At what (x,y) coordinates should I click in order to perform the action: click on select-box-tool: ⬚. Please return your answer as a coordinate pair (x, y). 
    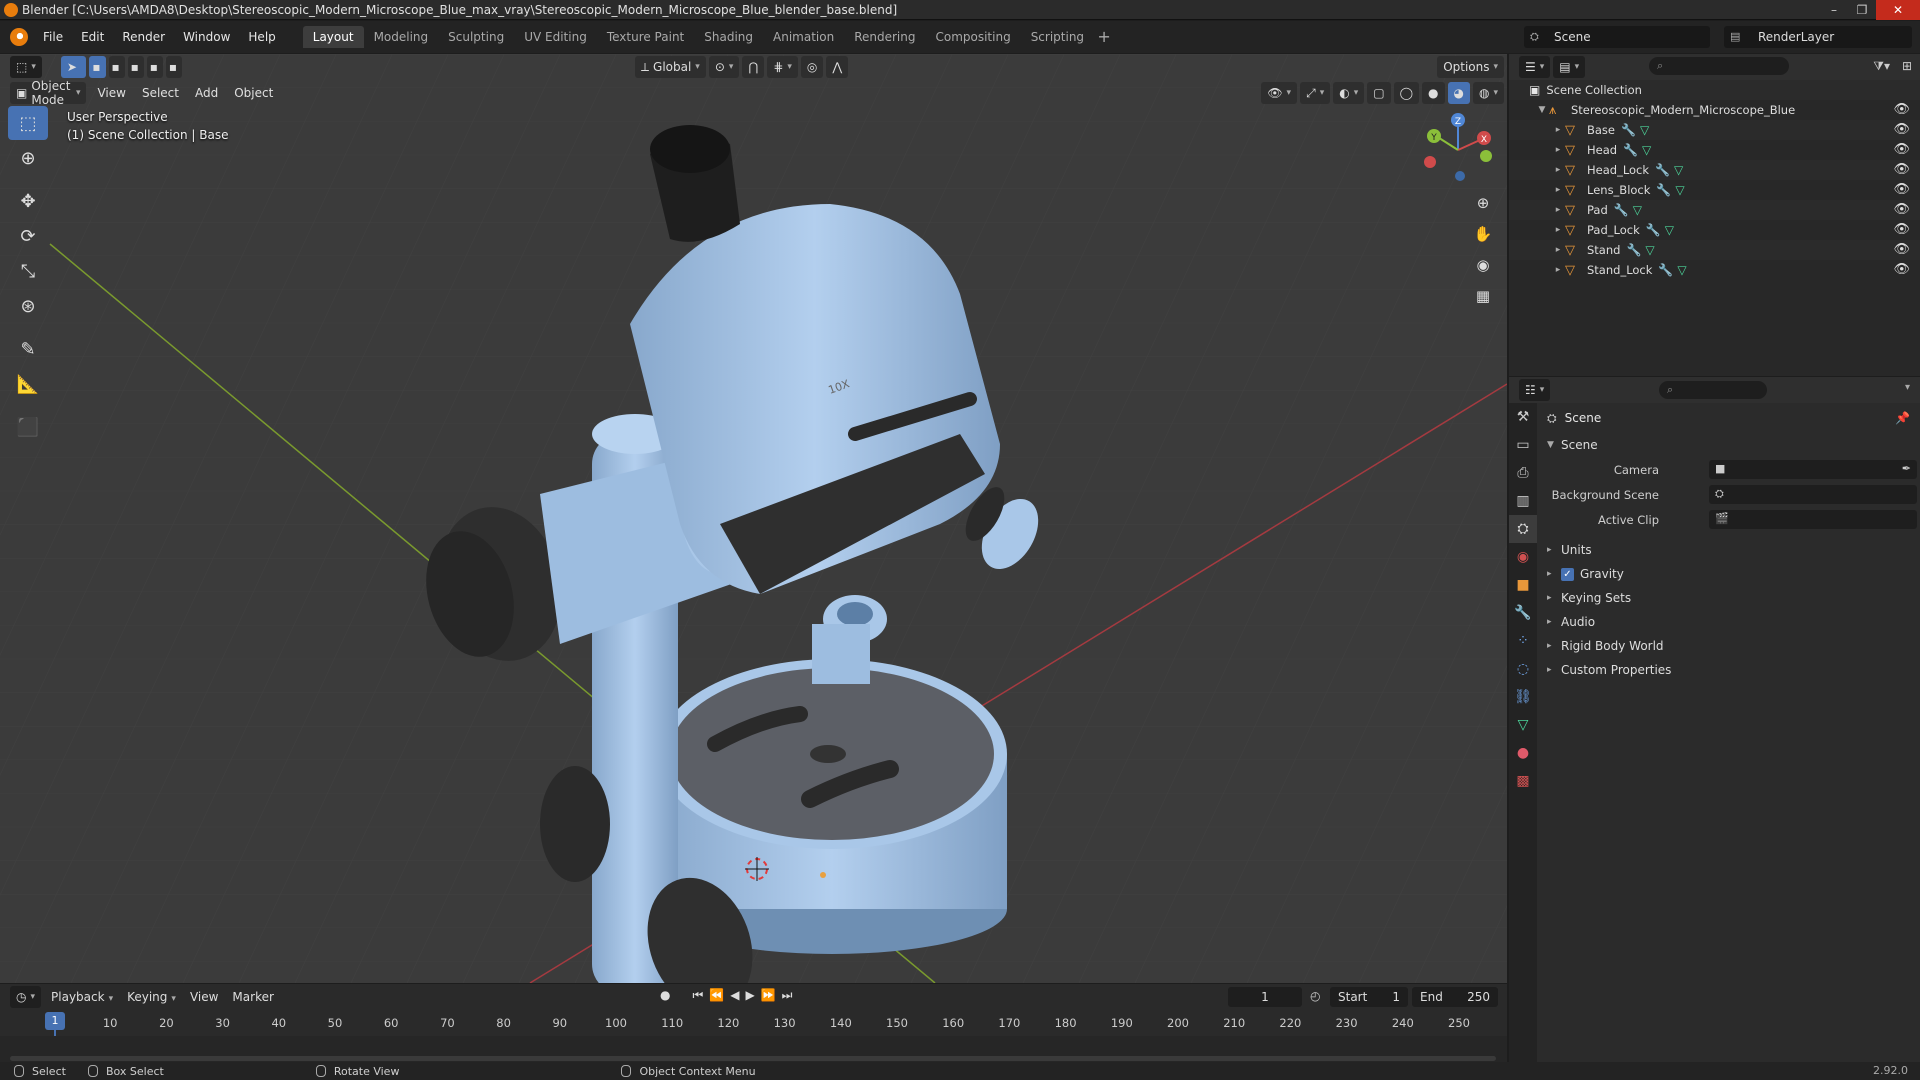
    Looking at the image, I should click on (28, 123).